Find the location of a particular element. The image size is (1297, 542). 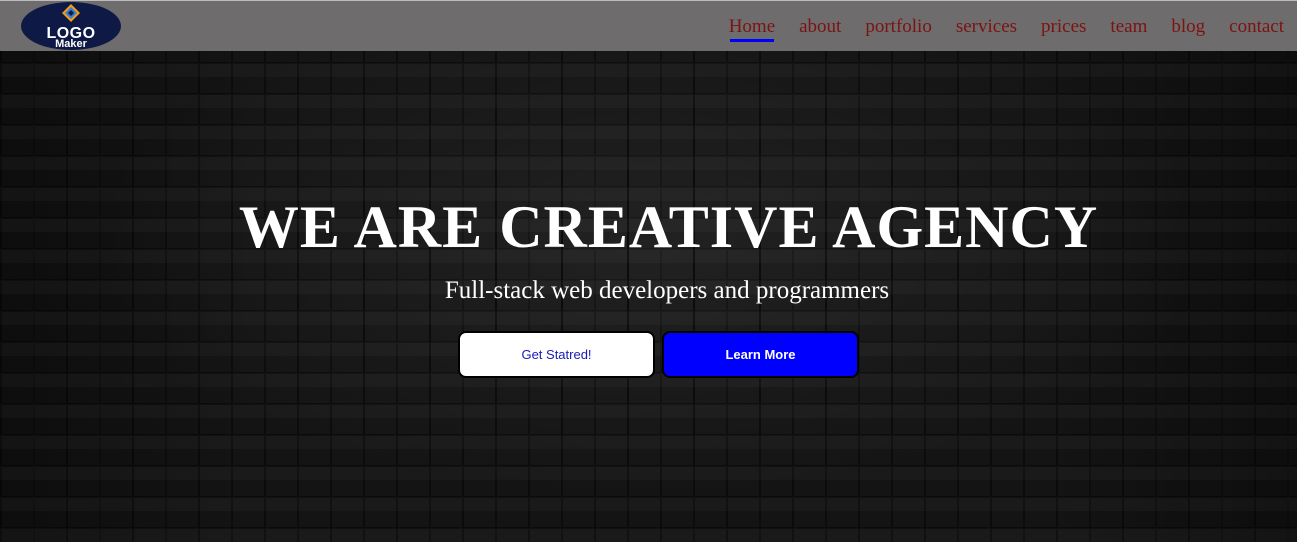

hero-title: WE ARE CREATIVE AGENCY is located at coordinates (668, 227).